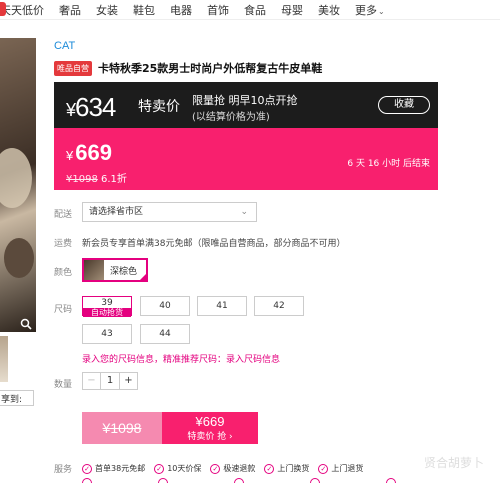 The width and height of the screenshot is (500, 483). Describe the element at coordinates (124, 271) in the screenshot. I see `color-option-label: 深棕色` at that location.